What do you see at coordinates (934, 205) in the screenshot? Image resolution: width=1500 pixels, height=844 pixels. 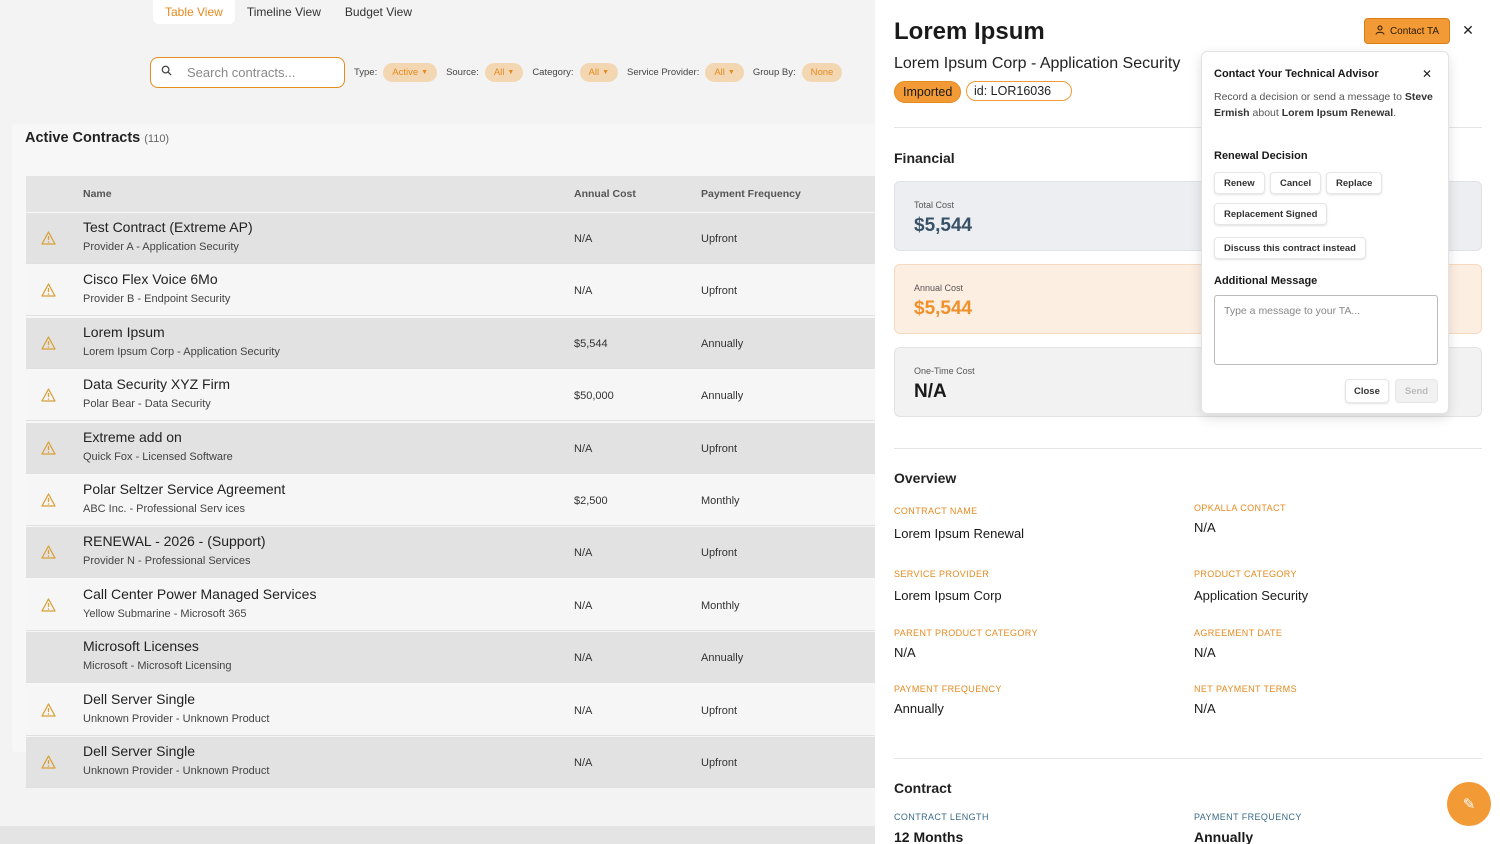 I see `total-cost-label: Total Cost` at bounding box center [934, 205].